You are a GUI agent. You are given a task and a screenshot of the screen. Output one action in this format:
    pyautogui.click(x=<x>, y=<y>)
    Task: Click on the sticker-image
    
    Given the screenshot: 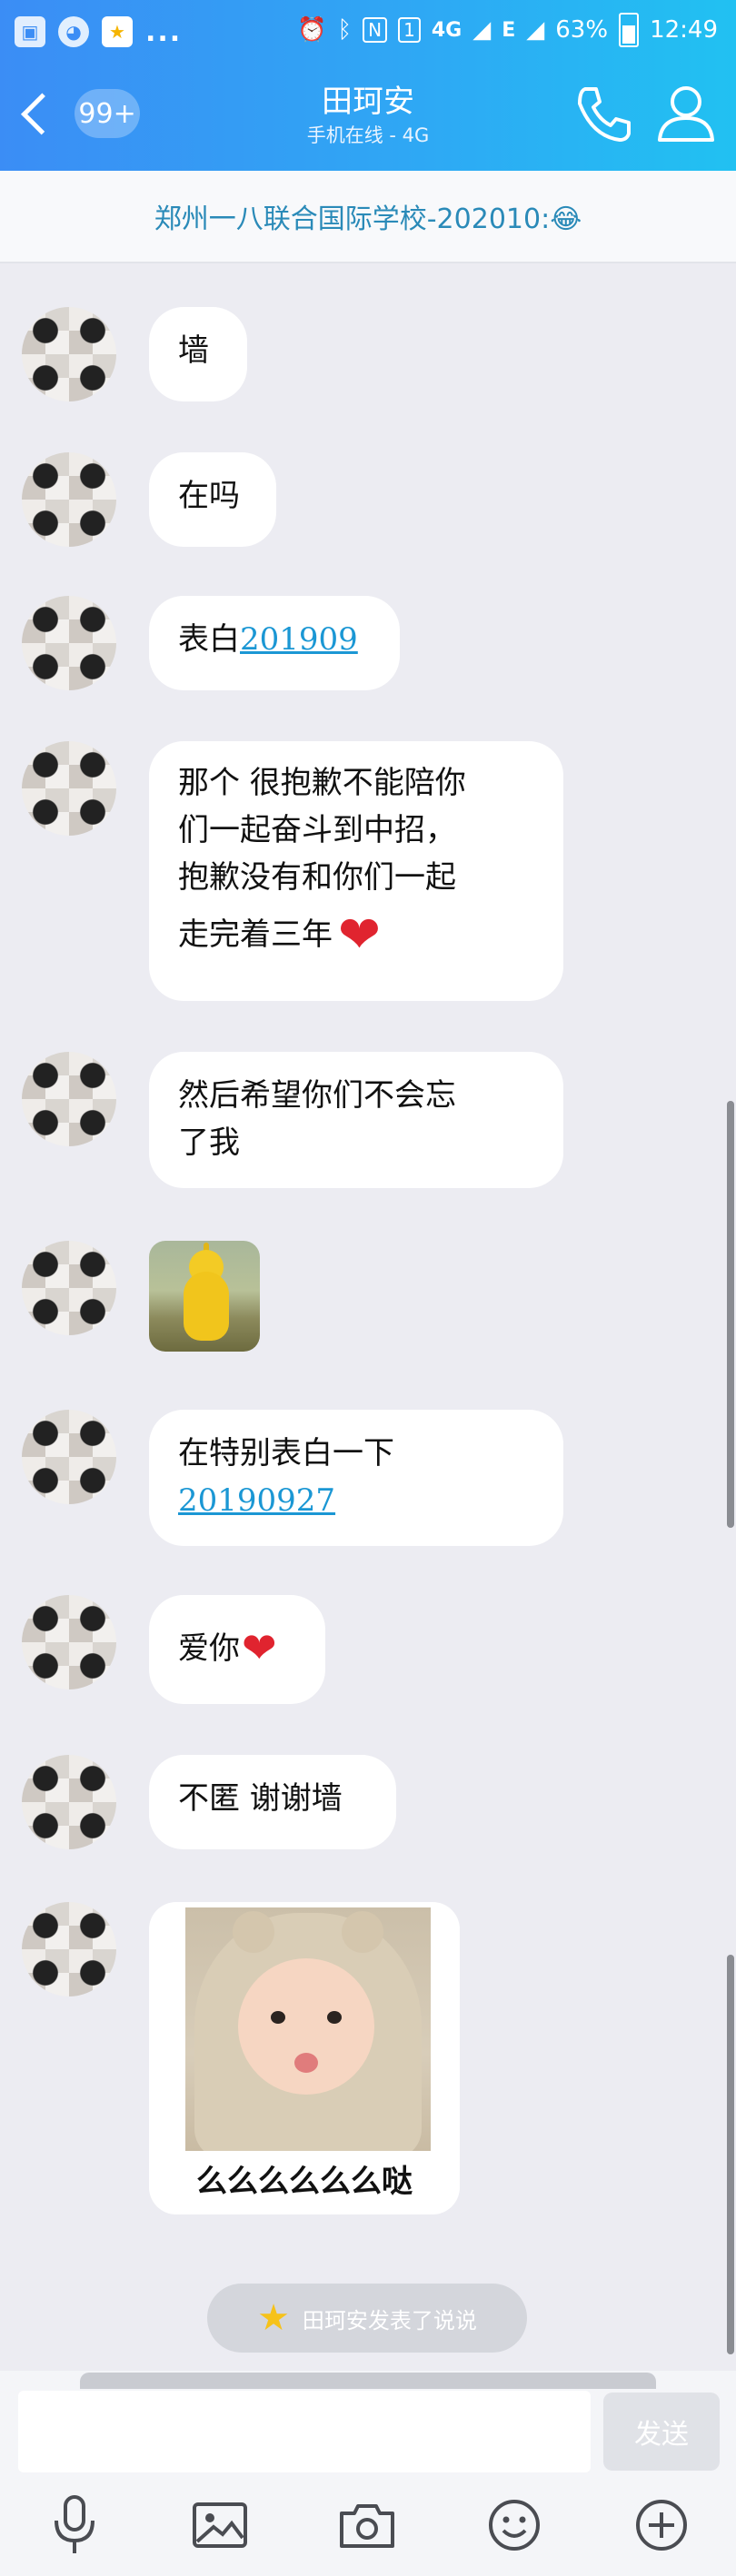 What is the action you would take?
    pyautogui.click(x=308, y=2029)
    